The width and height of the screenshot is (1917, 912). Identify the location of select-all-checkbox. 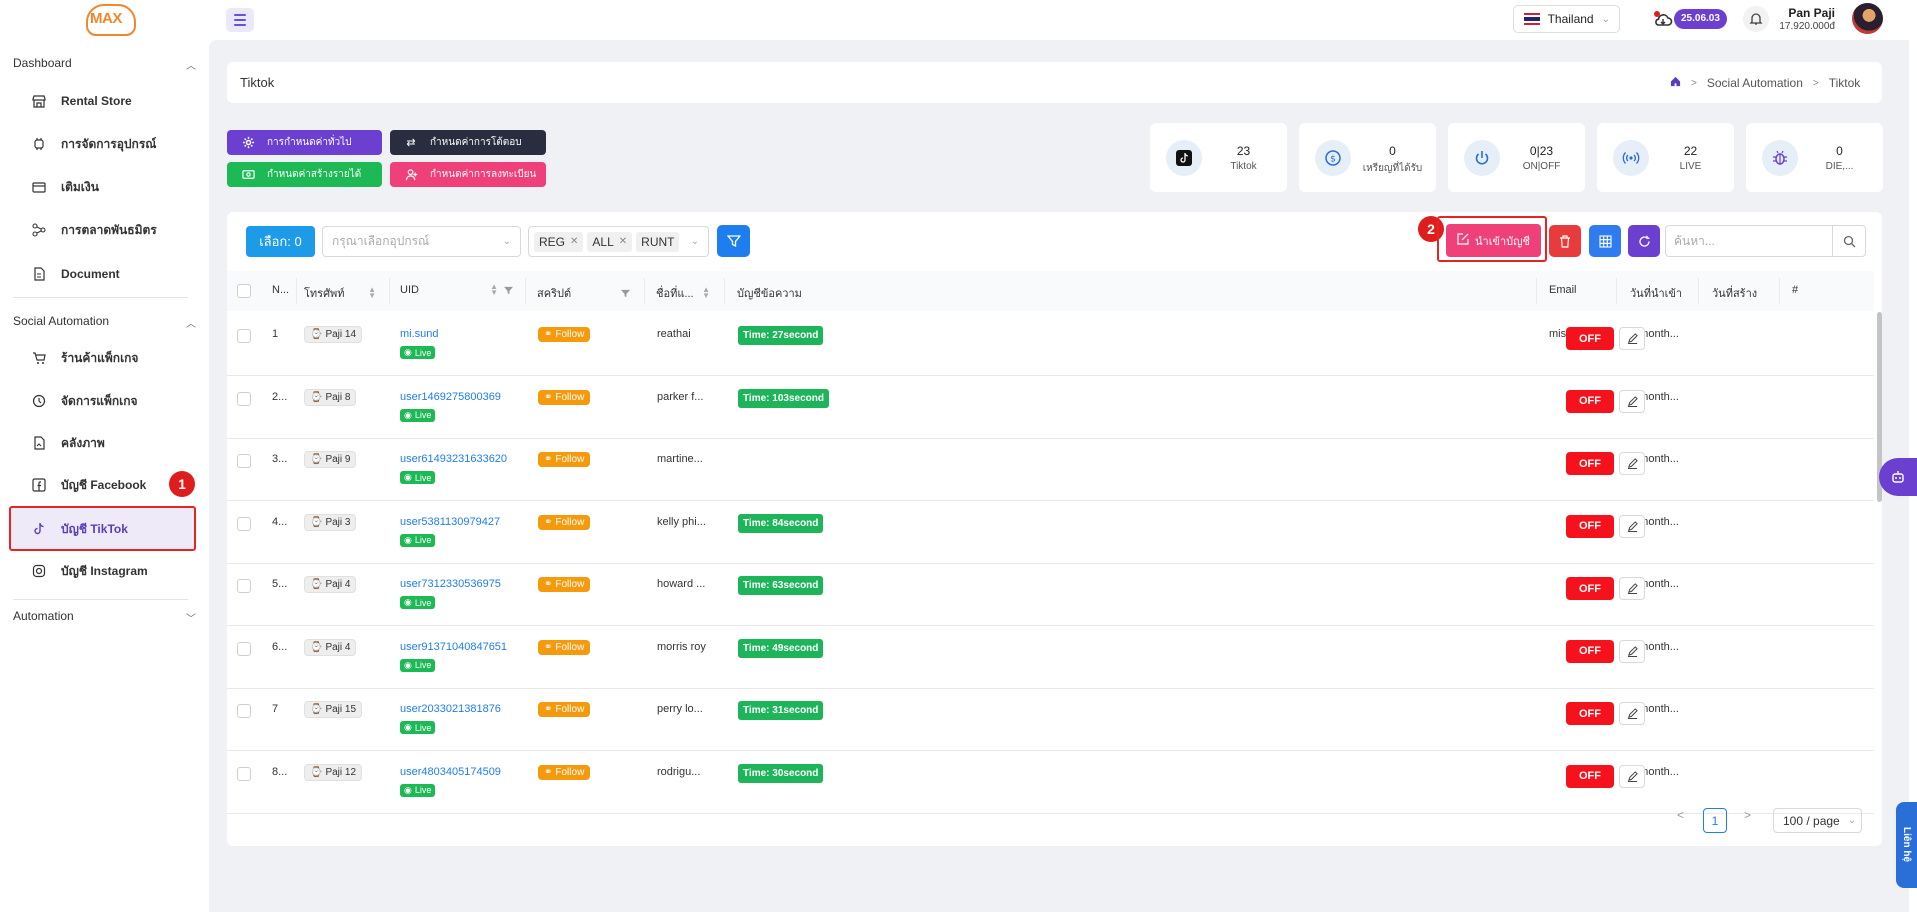
(244, 291).